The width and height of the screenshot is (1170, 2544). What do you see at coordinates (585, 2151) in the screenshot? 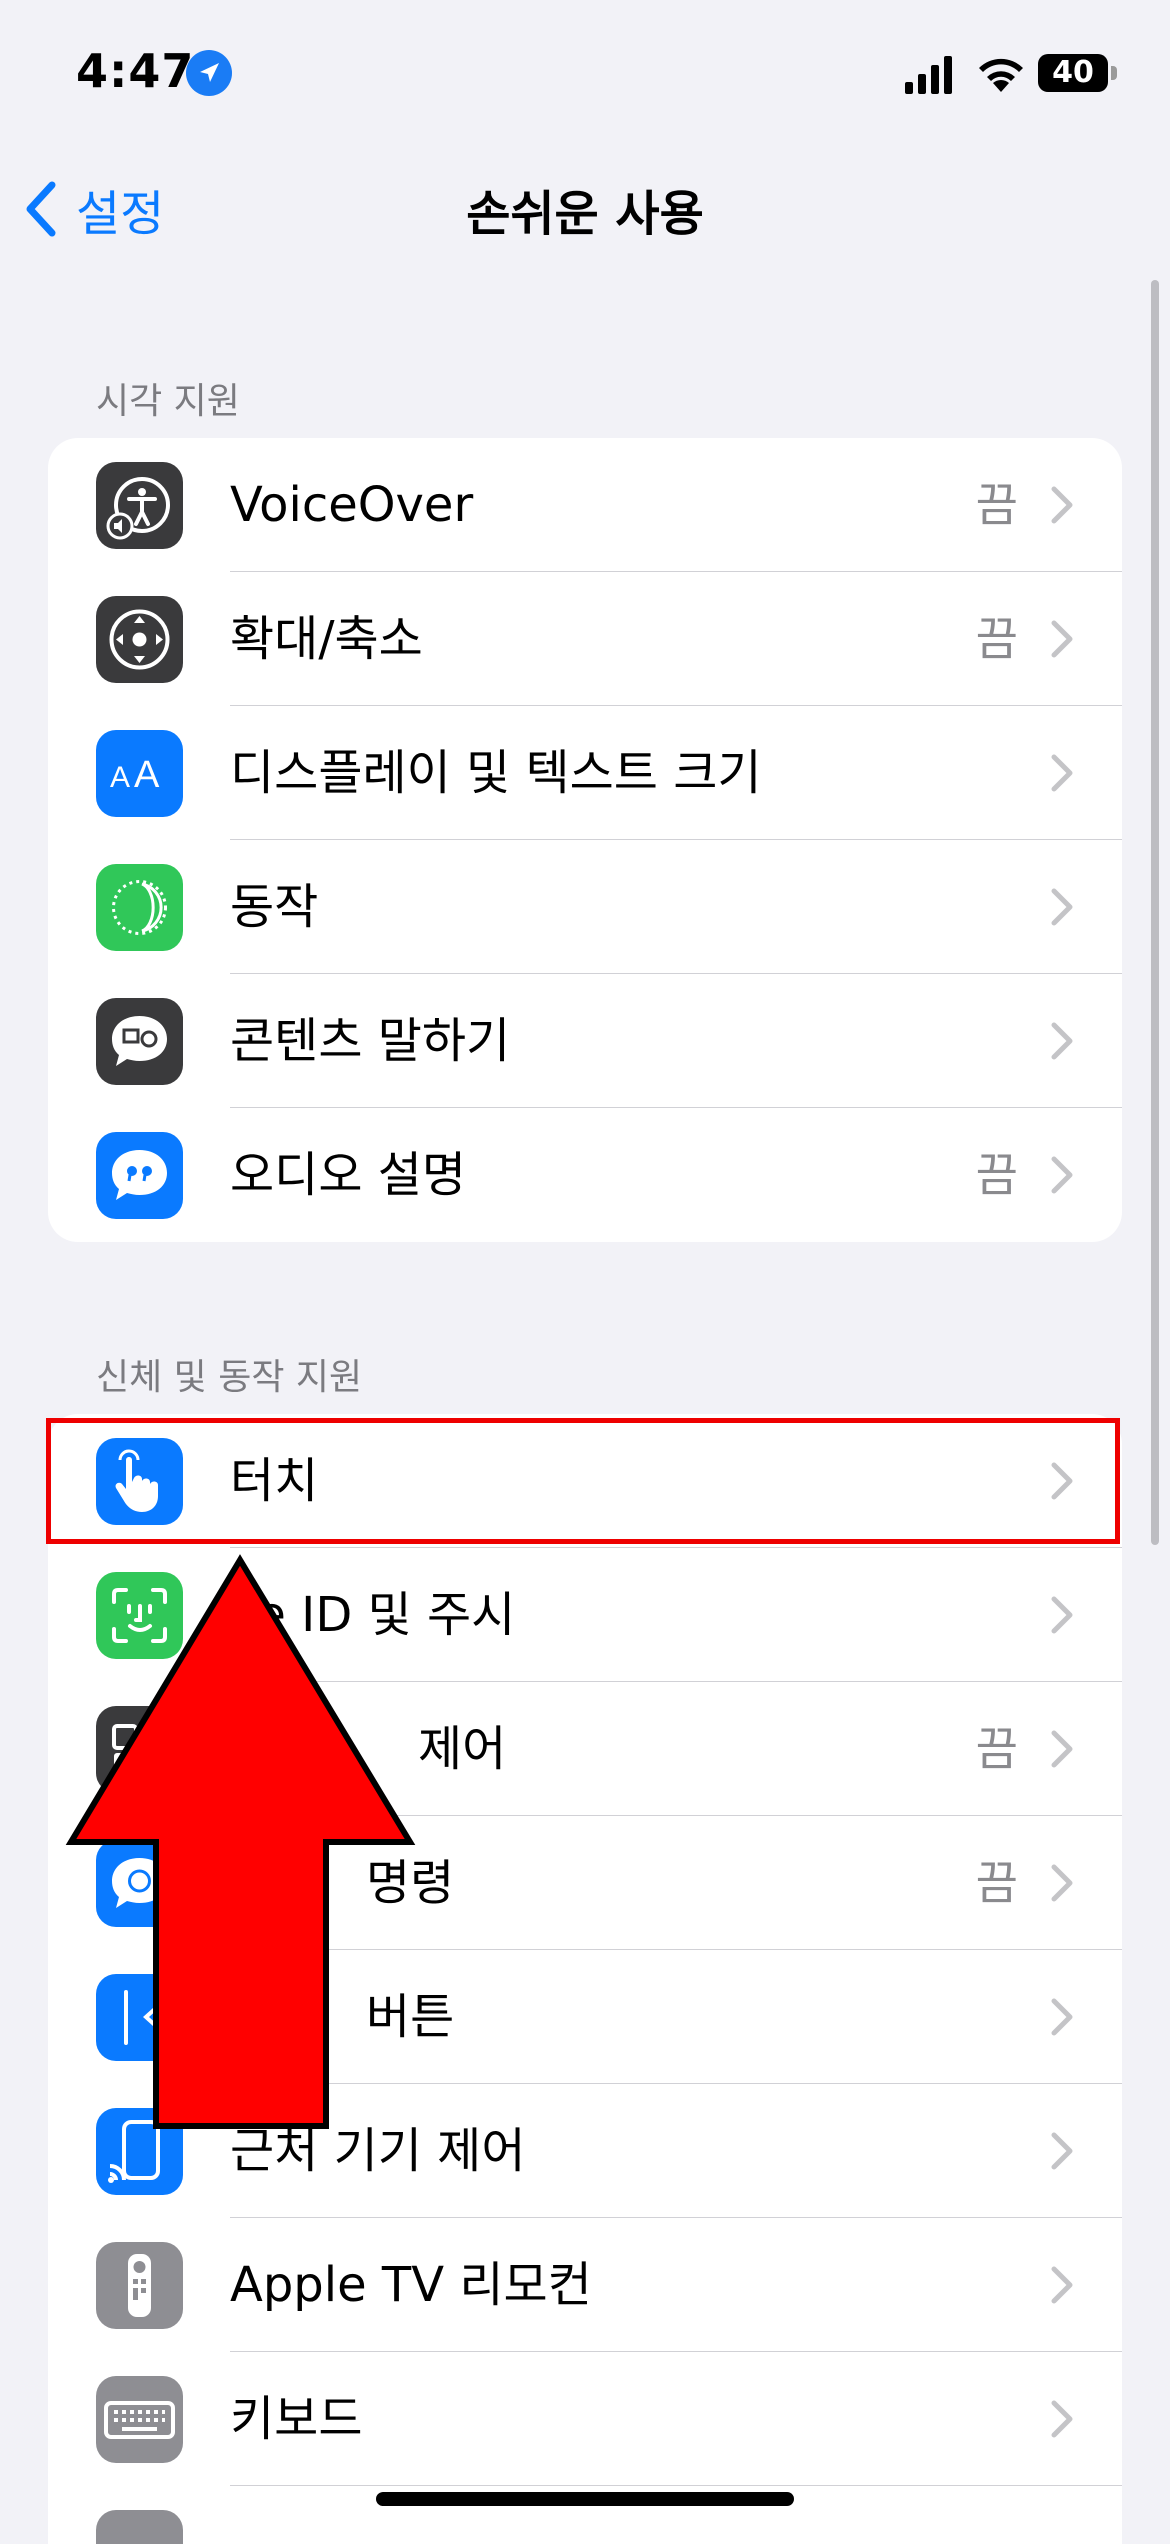
I see `row-nearby-device-control: 근처 기기 제어` at bounding box center [585, 2151].